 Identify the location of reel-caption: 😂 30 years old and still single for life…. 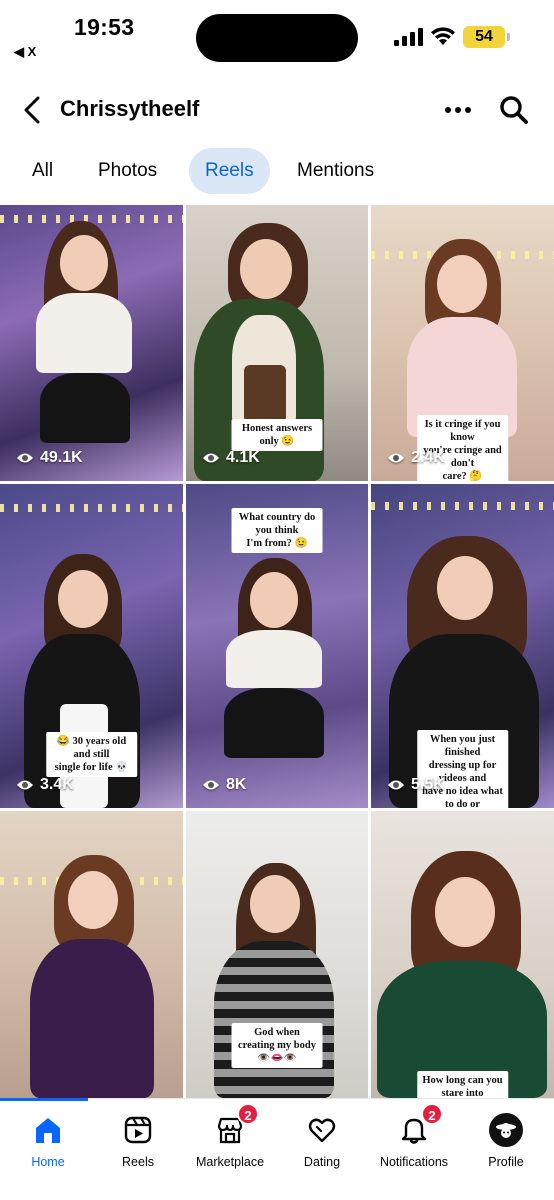
(91, 754).